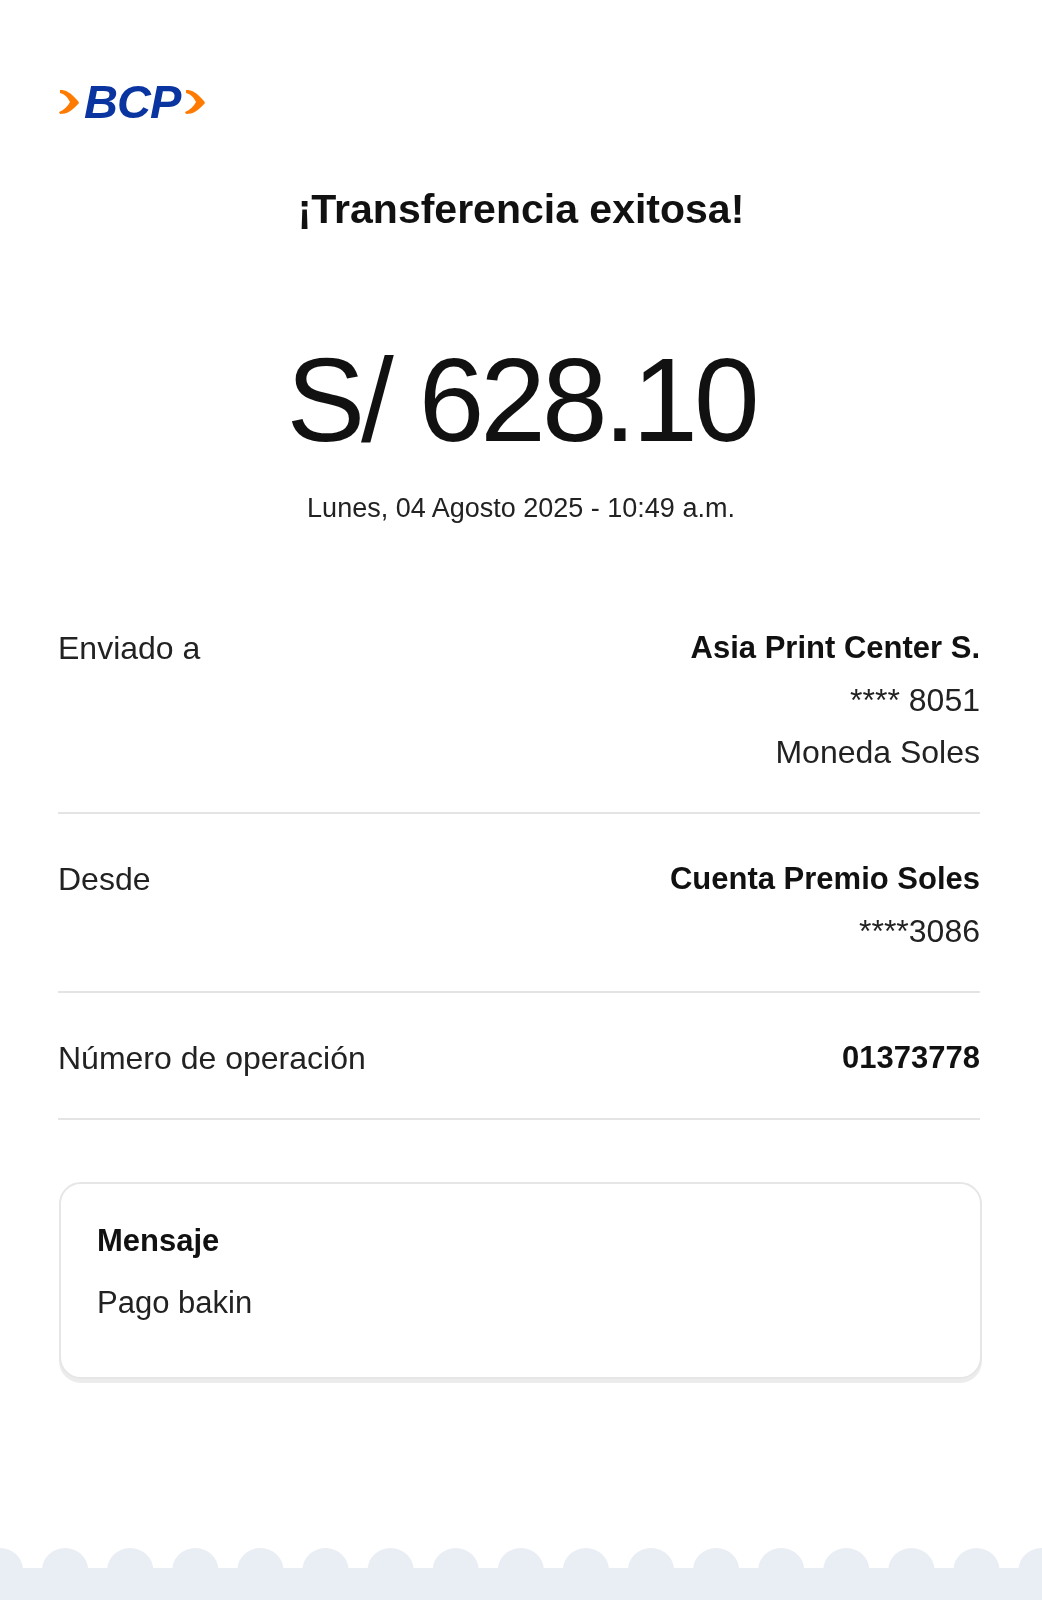  Describe the element at coordinates (132, 102) in the screenshot. I see `logo-wordmark: BCP` at that location.